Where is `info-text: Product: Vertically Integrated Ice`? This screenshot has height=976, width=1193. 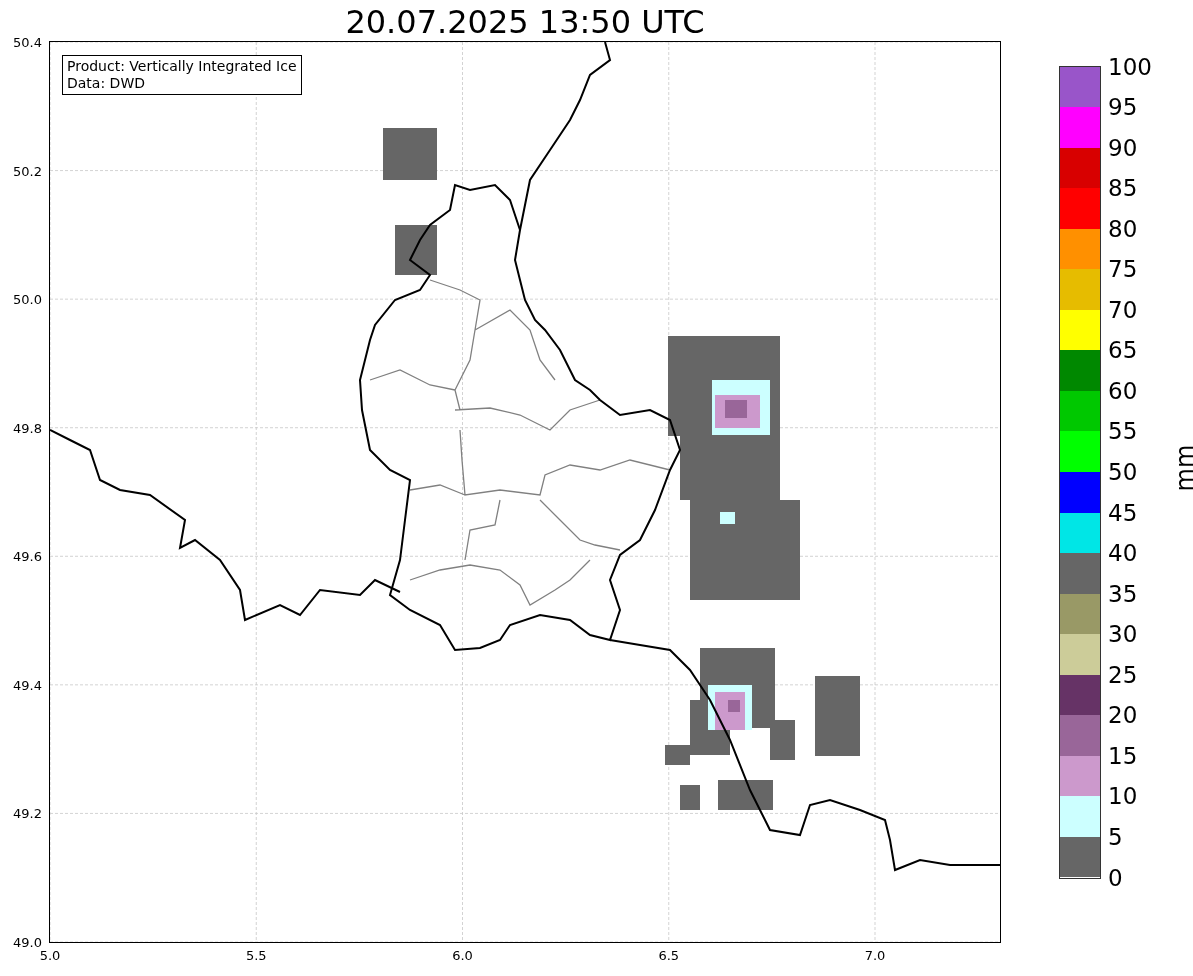 info-text: Product: Vertically Integrated Ice is located at coordinates (182, 66).